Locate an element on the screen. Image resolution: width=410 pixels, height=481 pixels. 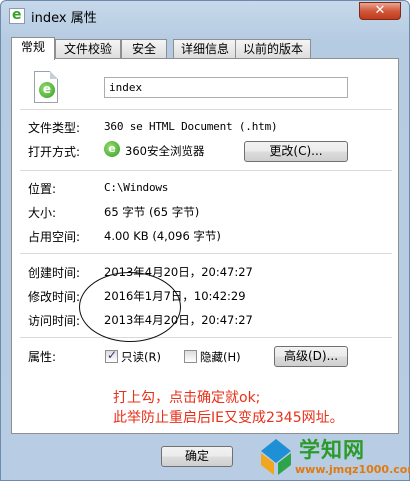
browser-logo-icon: e is located at coordinates (47, 90).